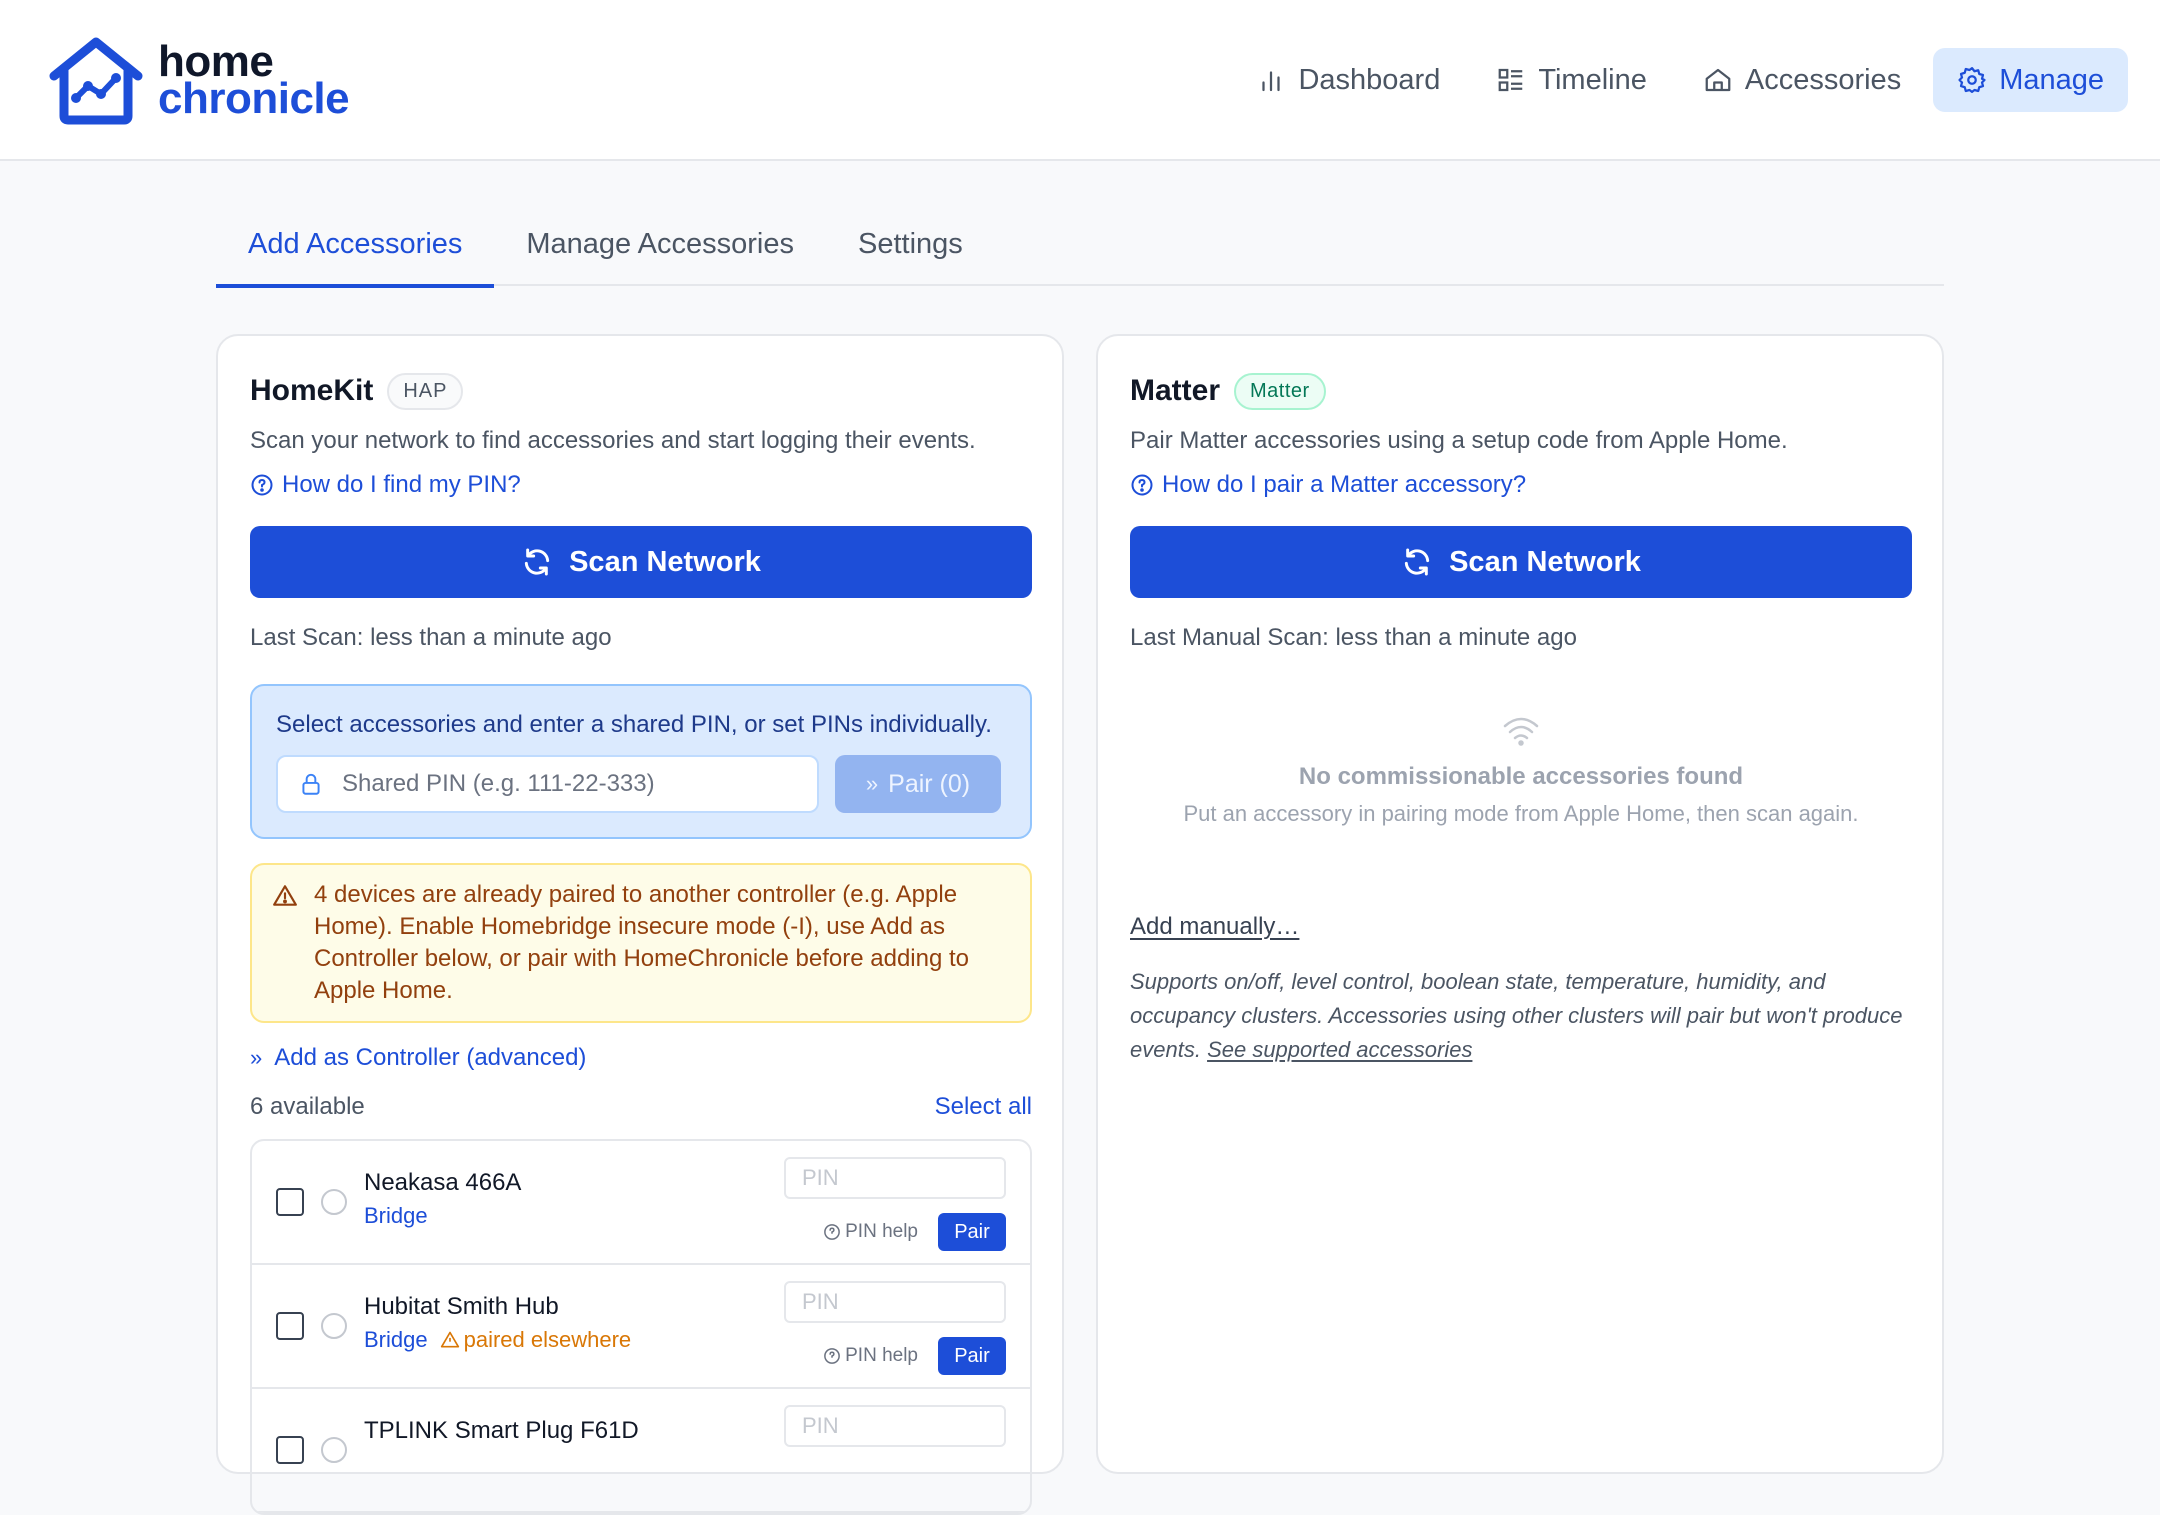  What do you see at coordinates (1344, 484) in the screenshot?
I see `matter-help-link-label: How do I pair a Matter accessory?` at bounding box center [1344, 484].